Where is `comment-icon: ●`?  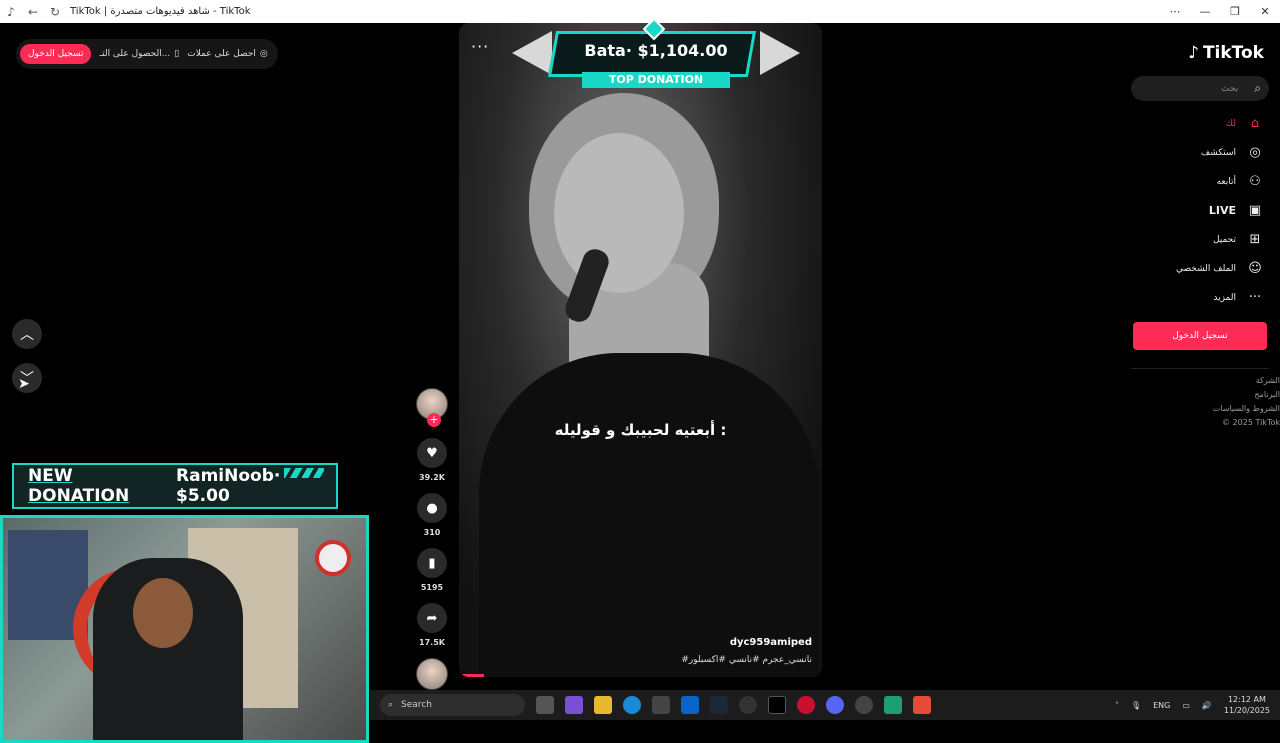
comment-icon: ● is located at coordinates (432, 508).